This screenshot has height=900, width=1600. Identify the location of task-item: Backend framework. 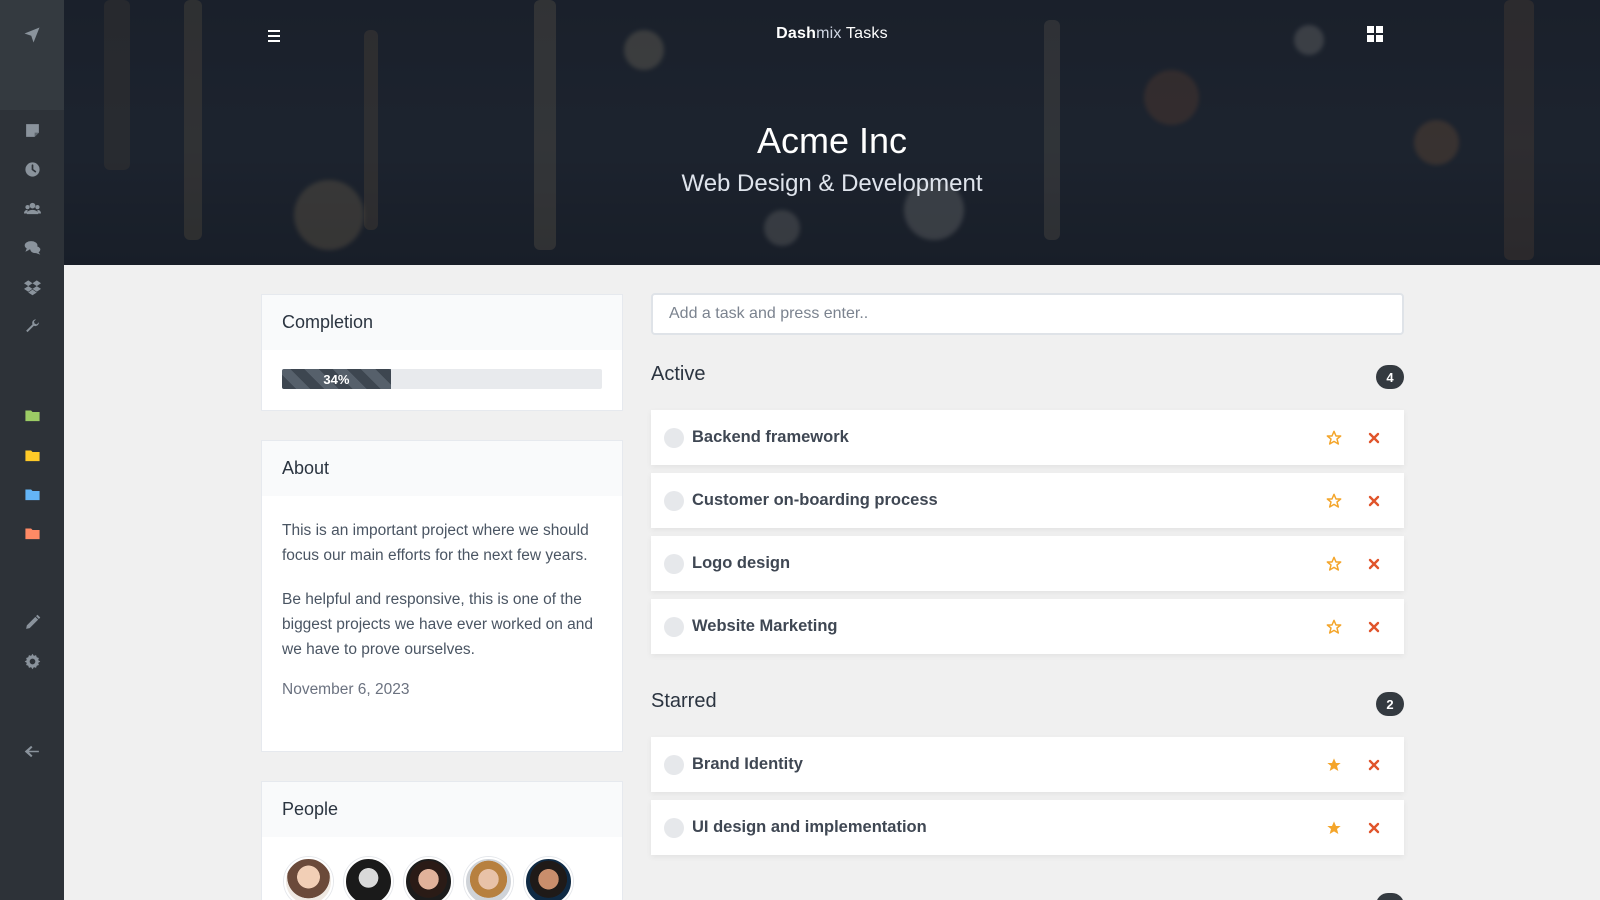
(1027, 437).